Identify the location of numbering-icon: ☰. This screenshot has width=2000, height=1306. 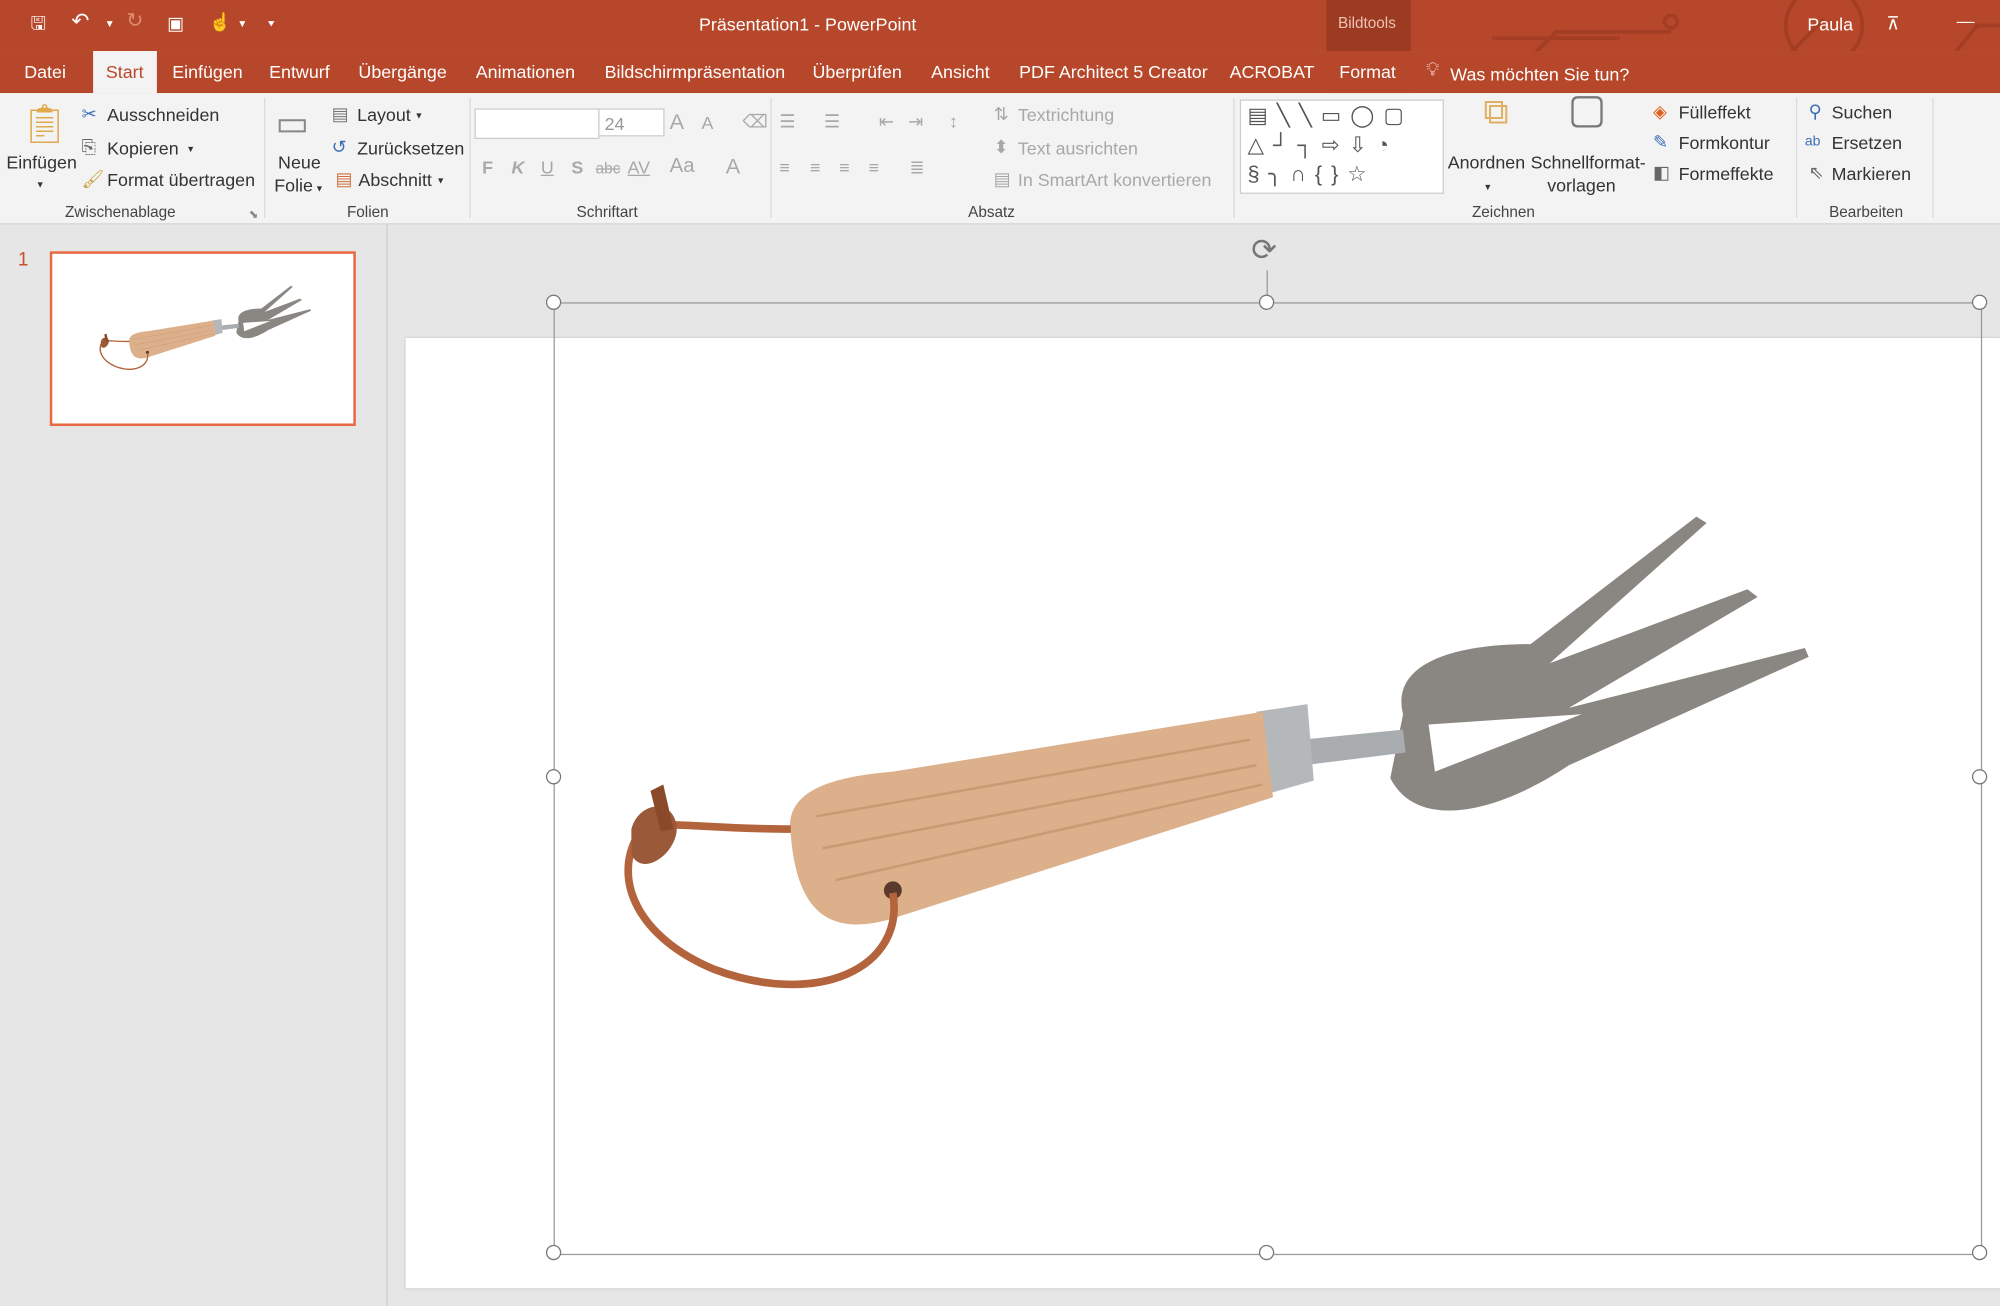
(832, 121).